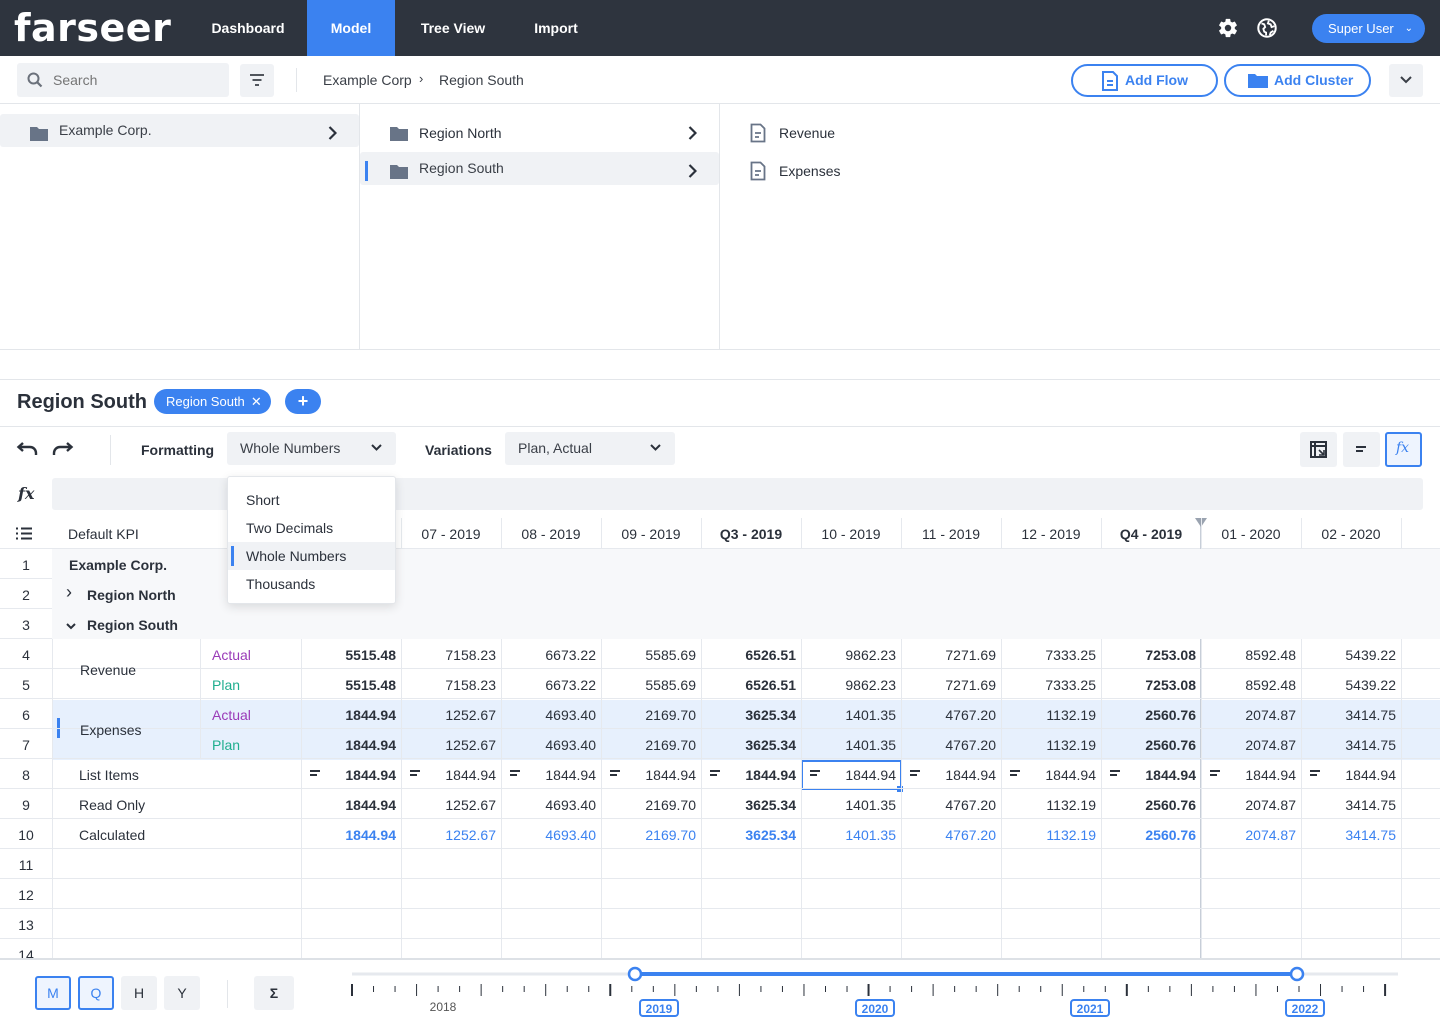 Image resolution: width=1440 pixels, height=1026 pixels. Describe the element at coordinates (257, 80) in the screenshot. I see `filter-button` at that location.